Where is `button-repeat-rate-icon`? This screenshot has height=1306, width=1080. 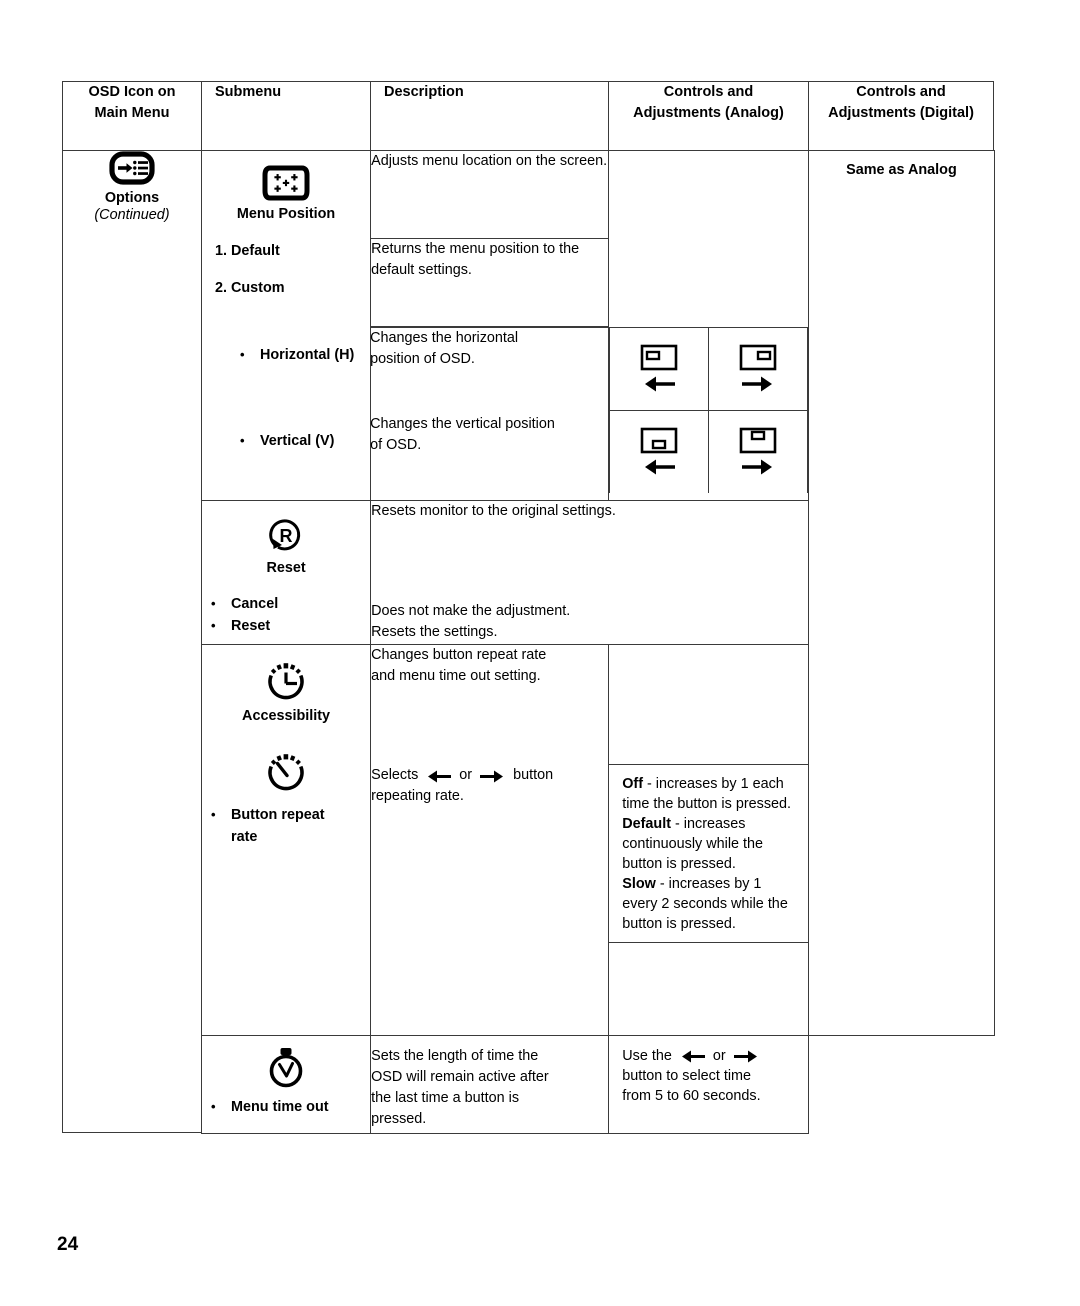
button-repeat-rate-icon is located at coordinates (286, 771).